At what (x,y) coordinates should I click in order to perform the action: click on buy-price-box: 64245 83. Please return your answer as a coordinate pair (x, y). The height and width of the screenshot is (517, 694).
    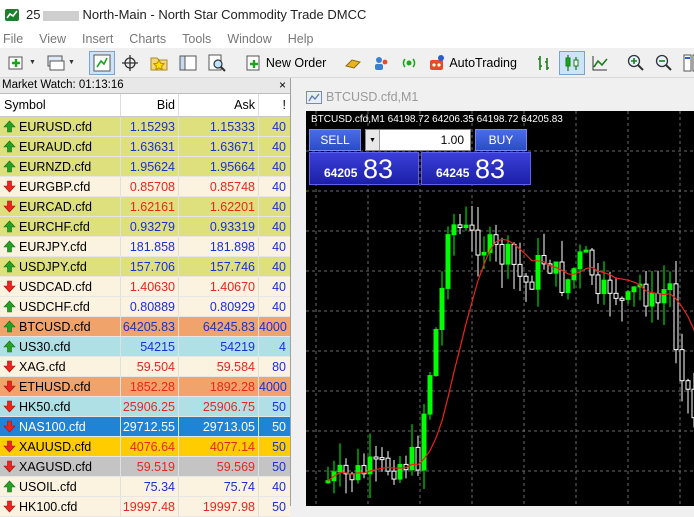
    Looking at the image, I should click on (476, 168).